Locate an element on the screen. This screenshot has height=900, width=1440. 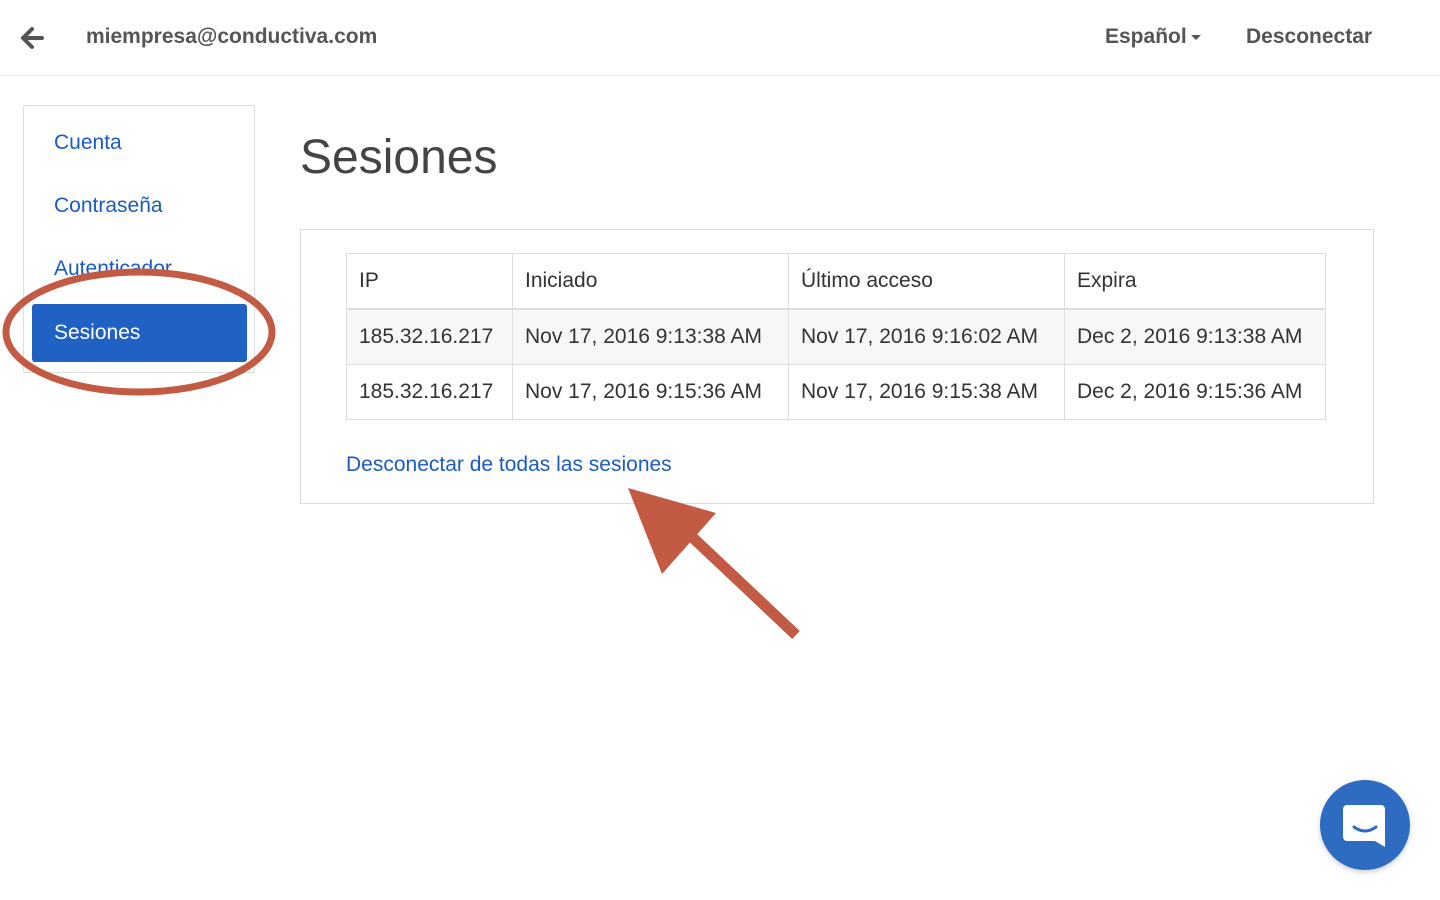
cell-expira: Dec 2, 2016 9:13:38 AM is located at coordinates (1195, 336).